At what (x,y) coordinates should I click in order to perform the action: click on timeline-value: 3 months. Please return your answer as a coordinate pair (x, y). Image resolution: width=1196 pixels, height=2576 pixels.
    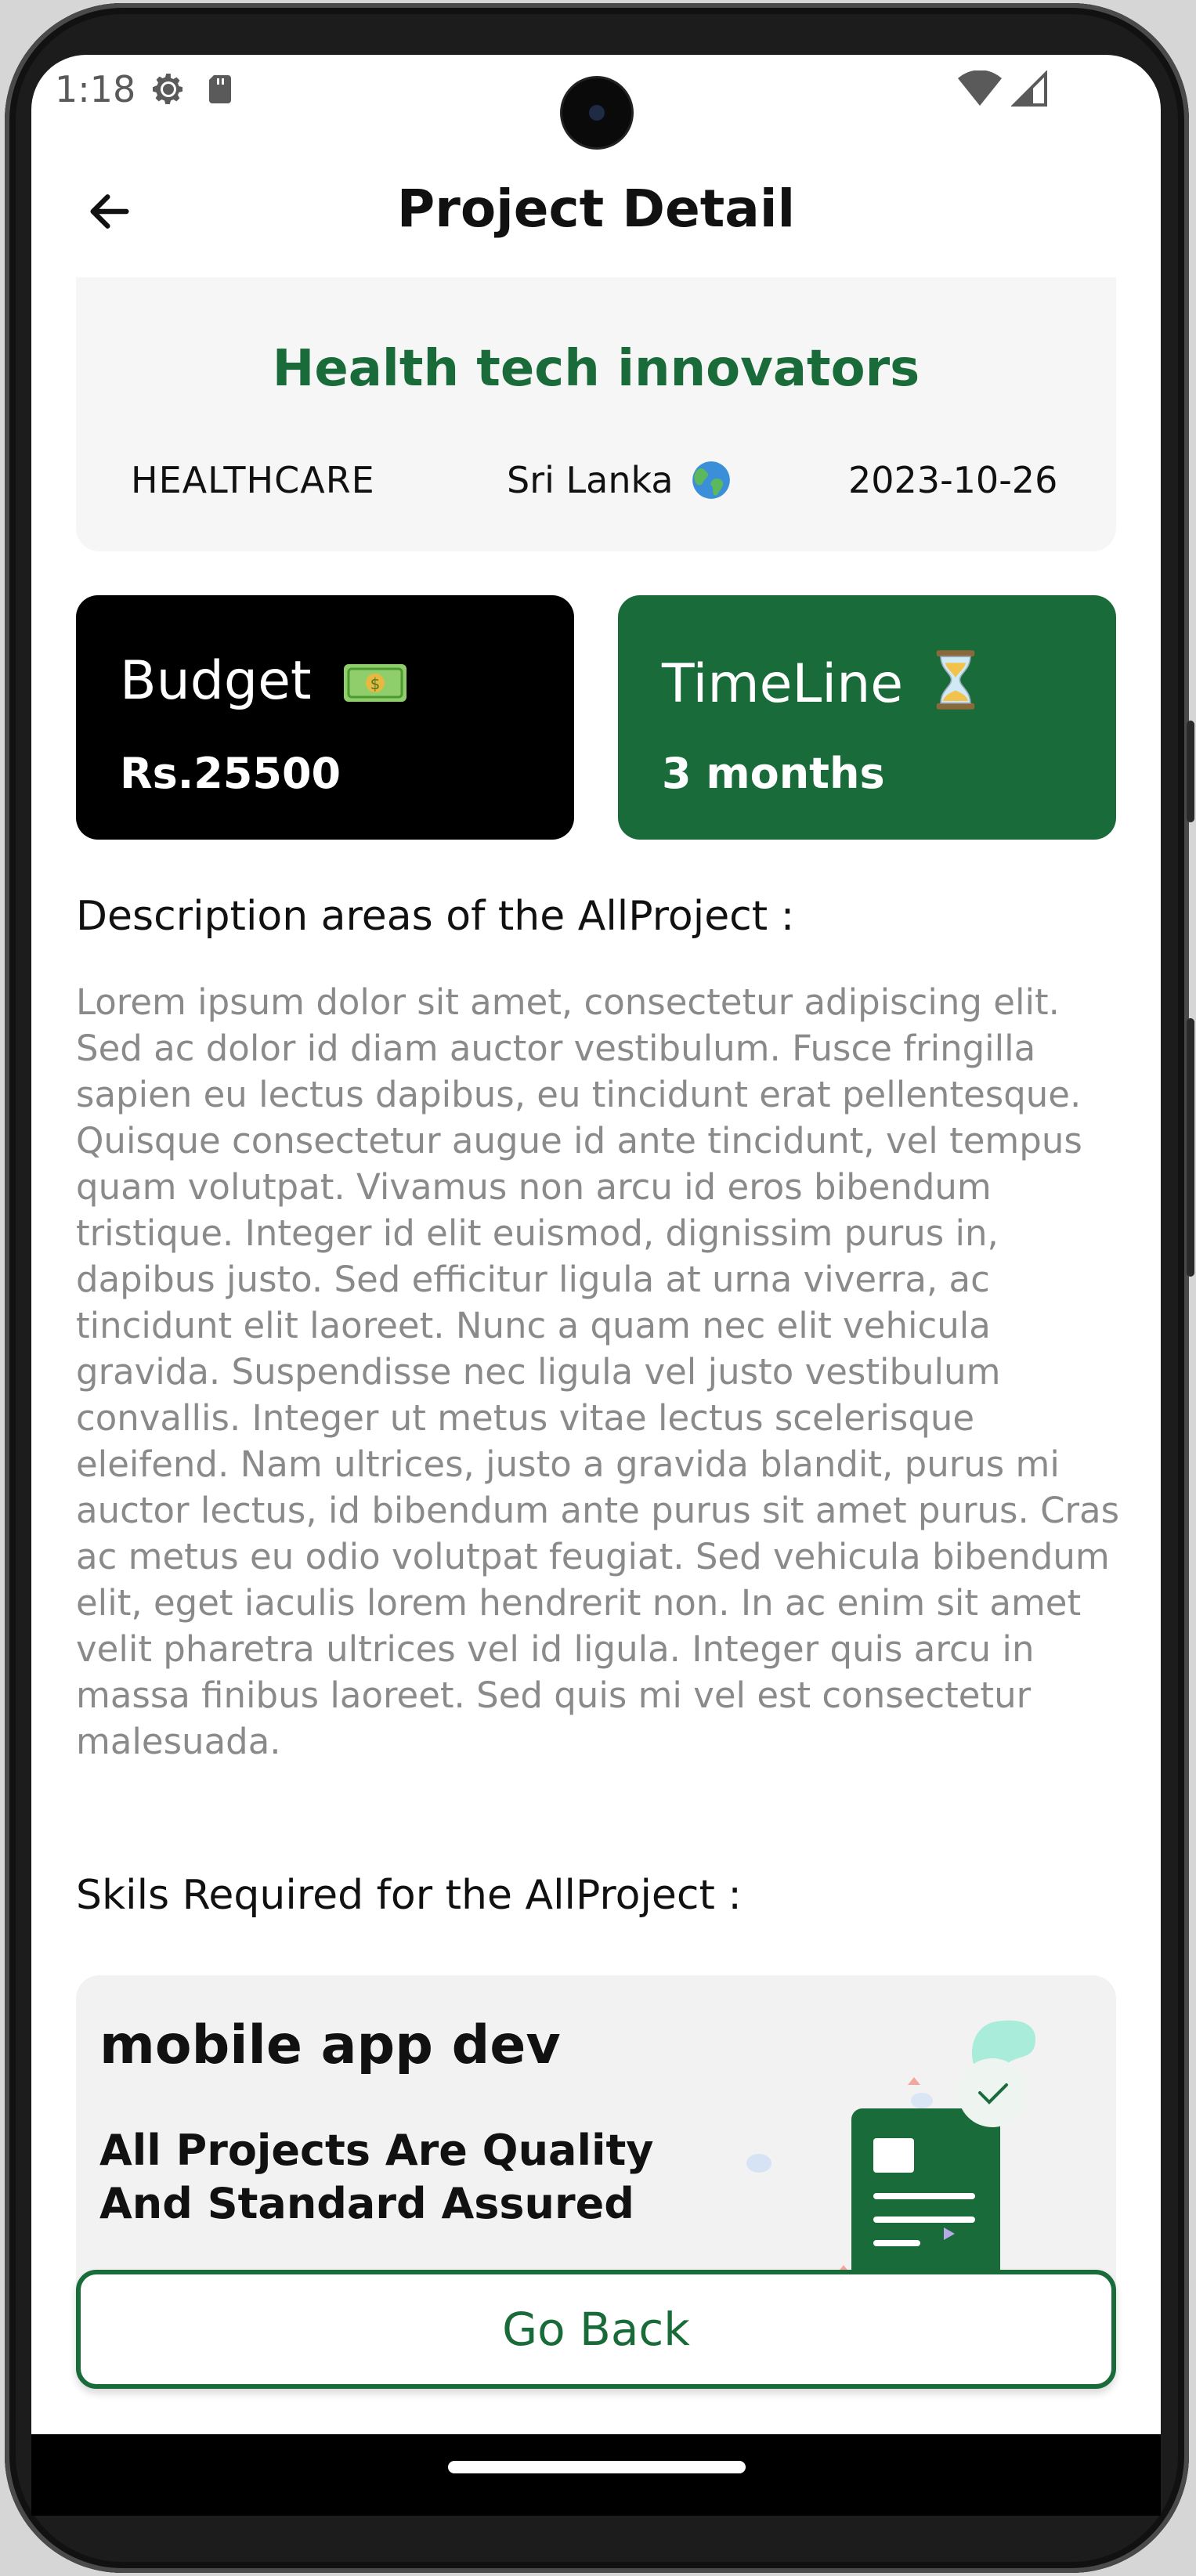
    Looking at the image, I should click on (773, 773).